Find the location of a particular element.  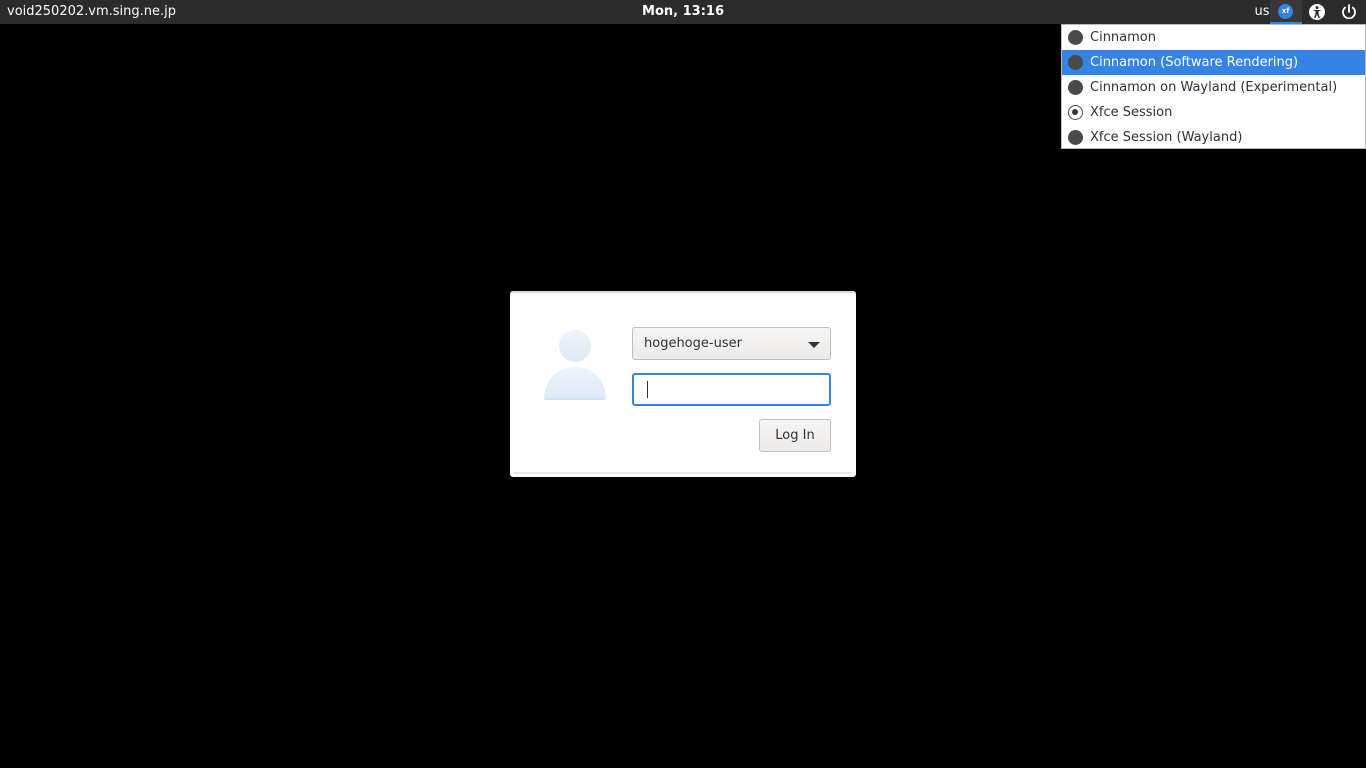

radio-checked-icon is located at coordinates (1075, 112).